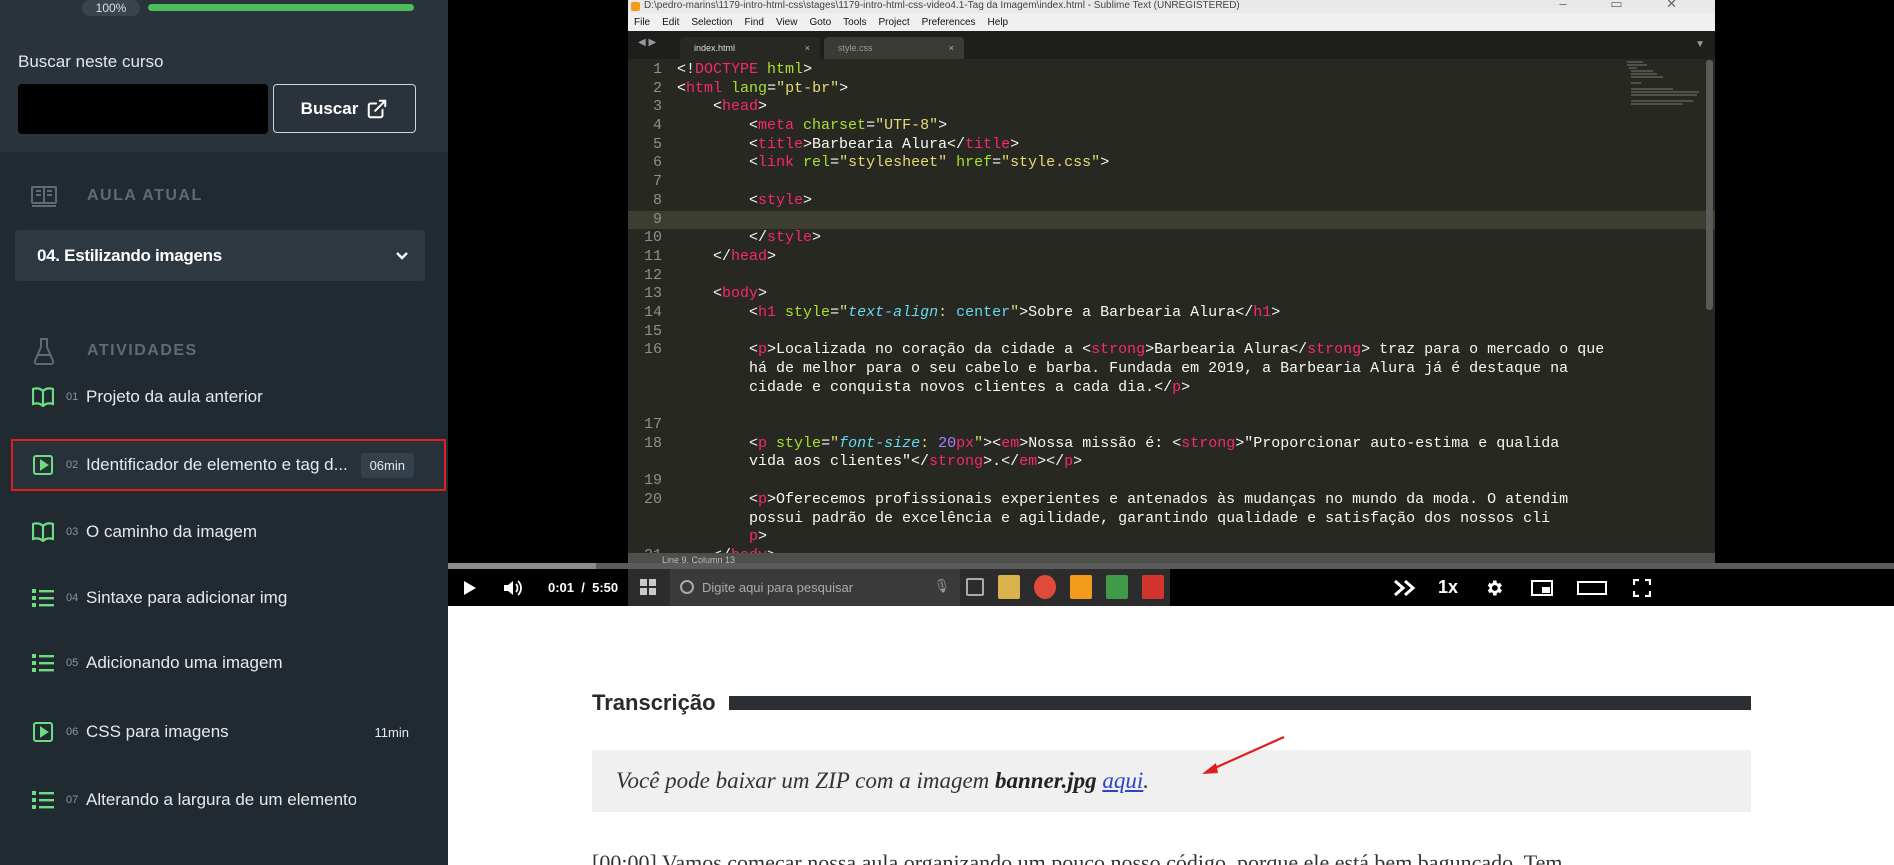  I want to click on activity-number: 02, so click(72, 465).